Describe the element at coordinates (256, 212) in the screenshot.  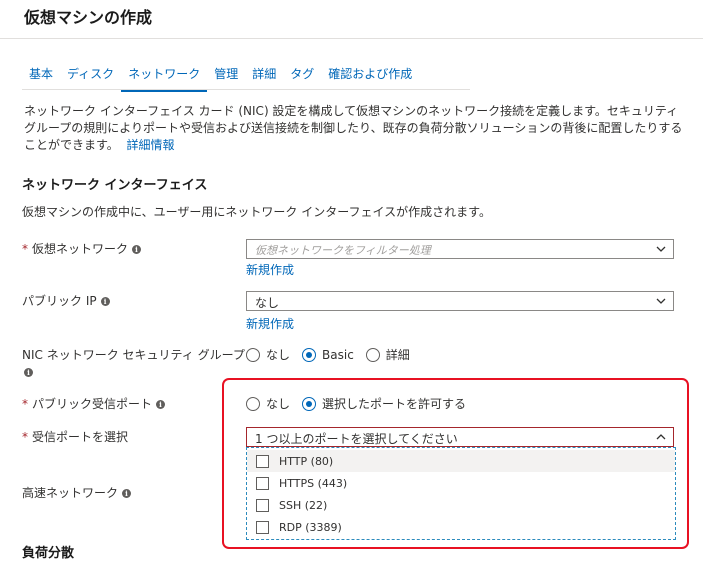
I see `network-interface-subtitle: 仮想マシンの作成中に、ユーザー用にネットワーク インターフェイスが作成されます。` at that location.